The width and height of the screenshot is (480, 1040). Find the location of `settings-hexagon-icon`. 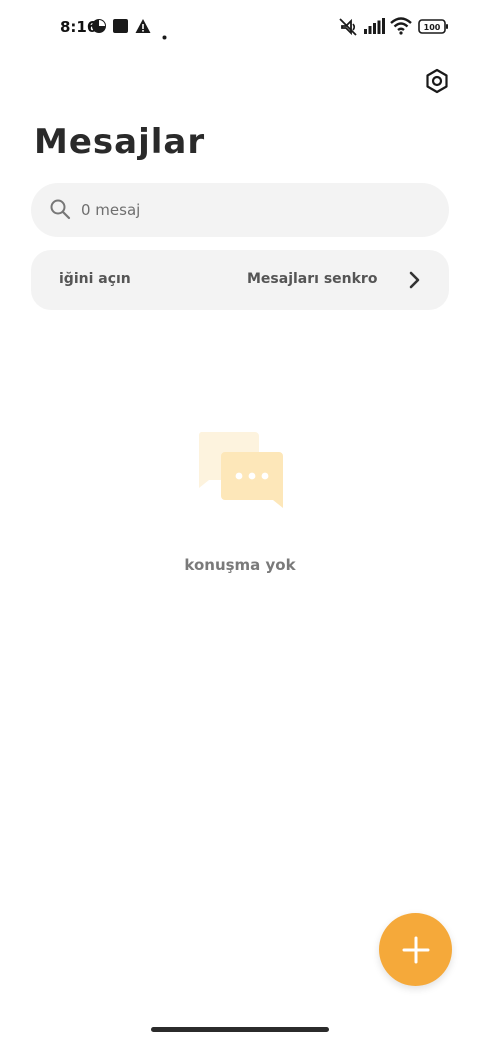

settings-hexagon-icon is located at coordinates (437, 81).